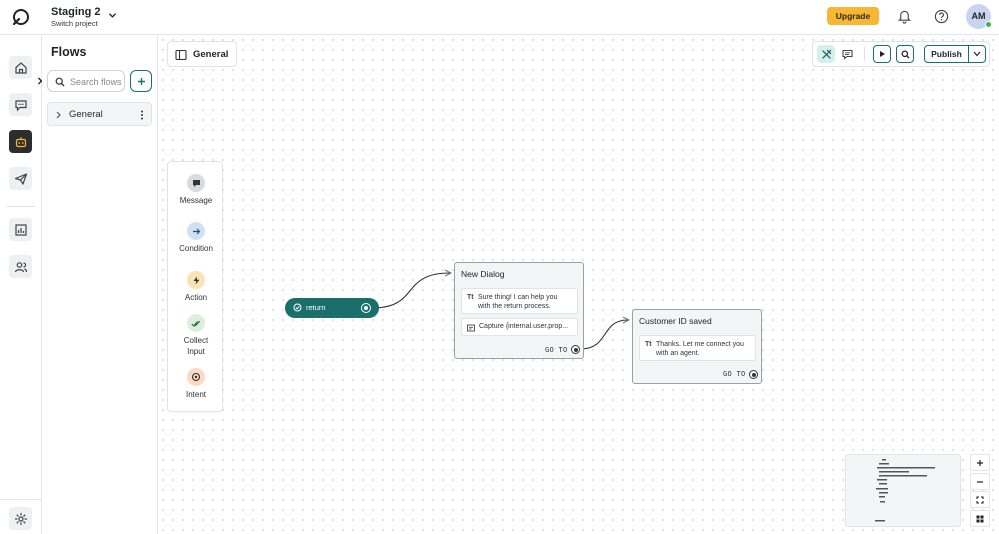 Image resolution: width=999 pixels, height=534 pixels. I want to click on palette-label: Action, so click(196, 297).